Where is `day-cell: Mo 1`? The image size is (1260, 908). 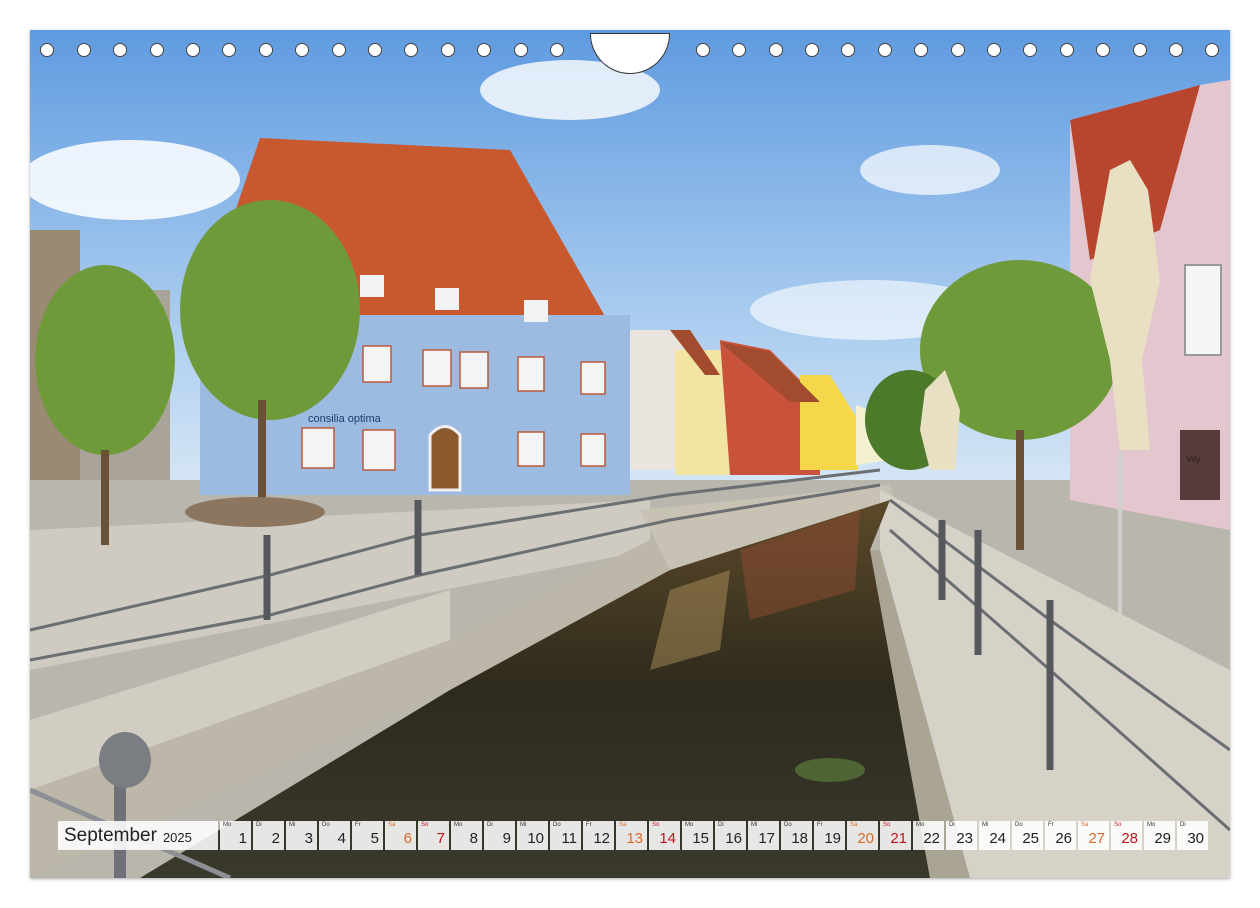
day-cell: Mo 1 is located at coordinates (235, 835).